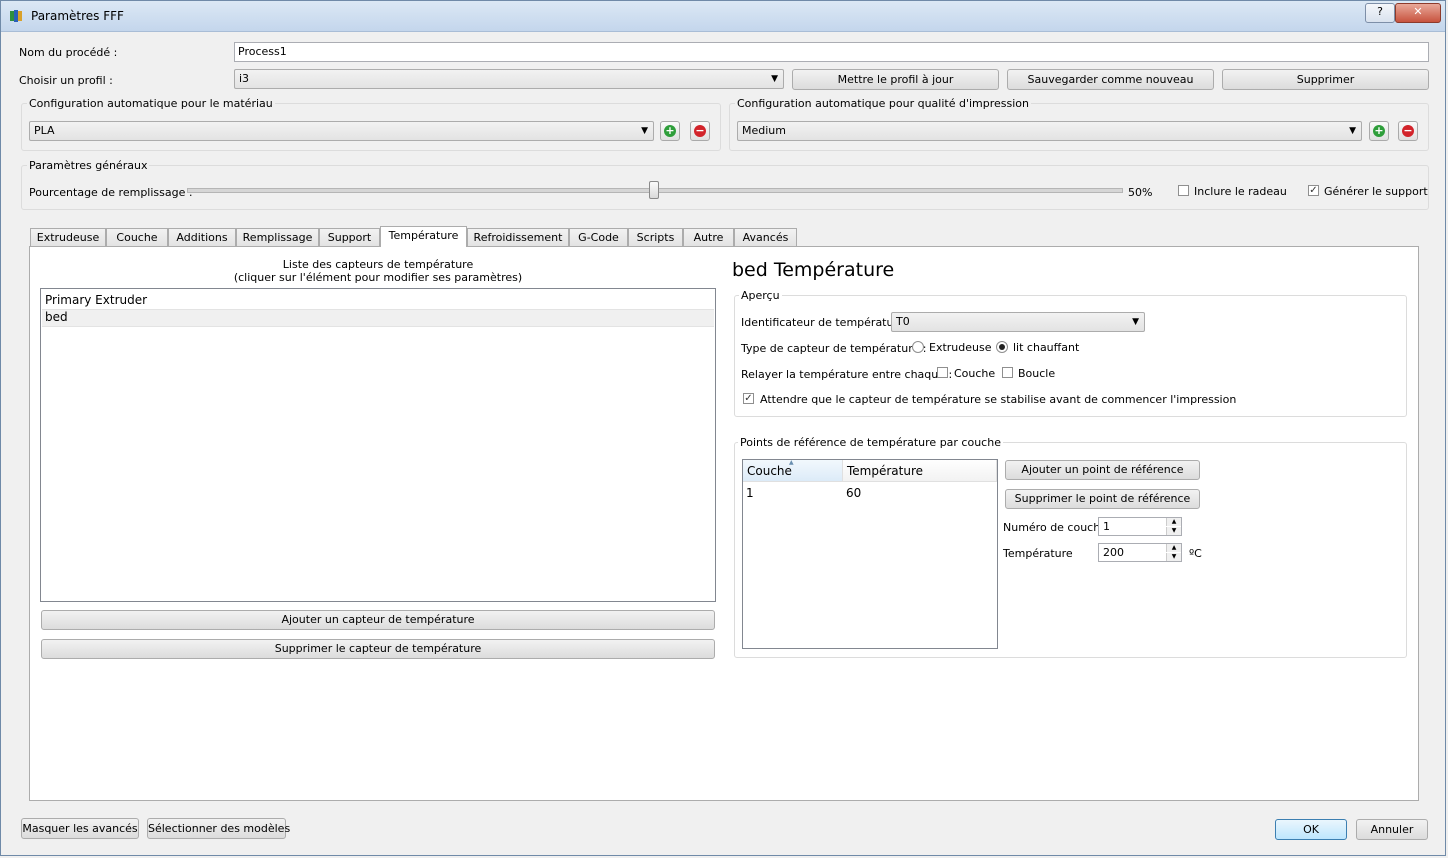 The width and height of the screenshot is (1448, 858). What do you see at coordinates (750, 493) in the screenshot?
I see `table-cell-layer: 1` at bounding box center [750, 493].